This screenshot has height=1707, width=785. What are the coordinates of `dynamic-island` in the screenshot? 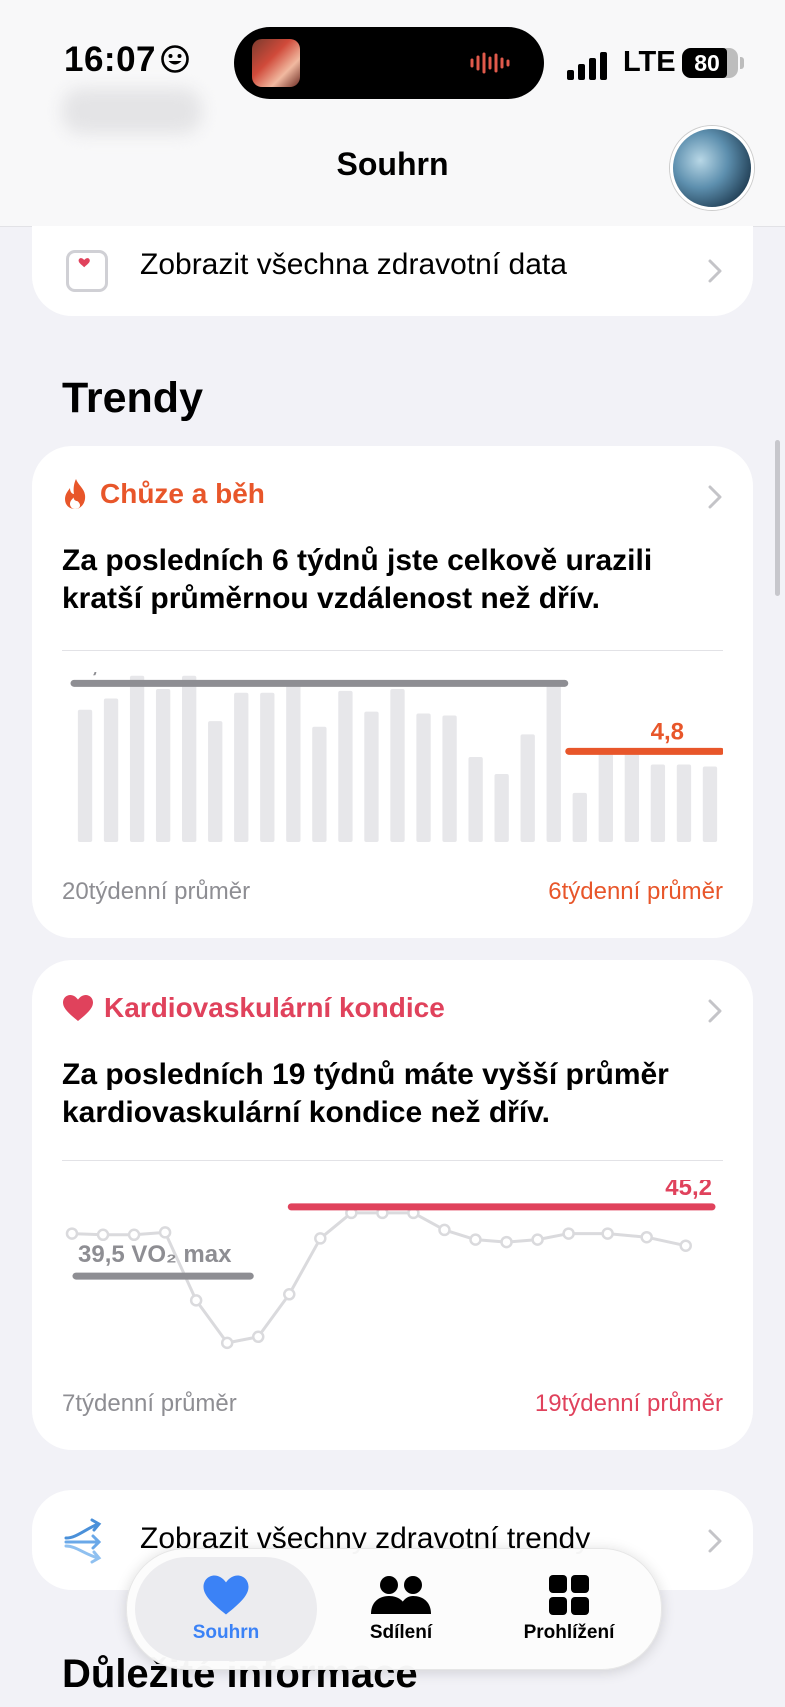 It's located at (389, 63).